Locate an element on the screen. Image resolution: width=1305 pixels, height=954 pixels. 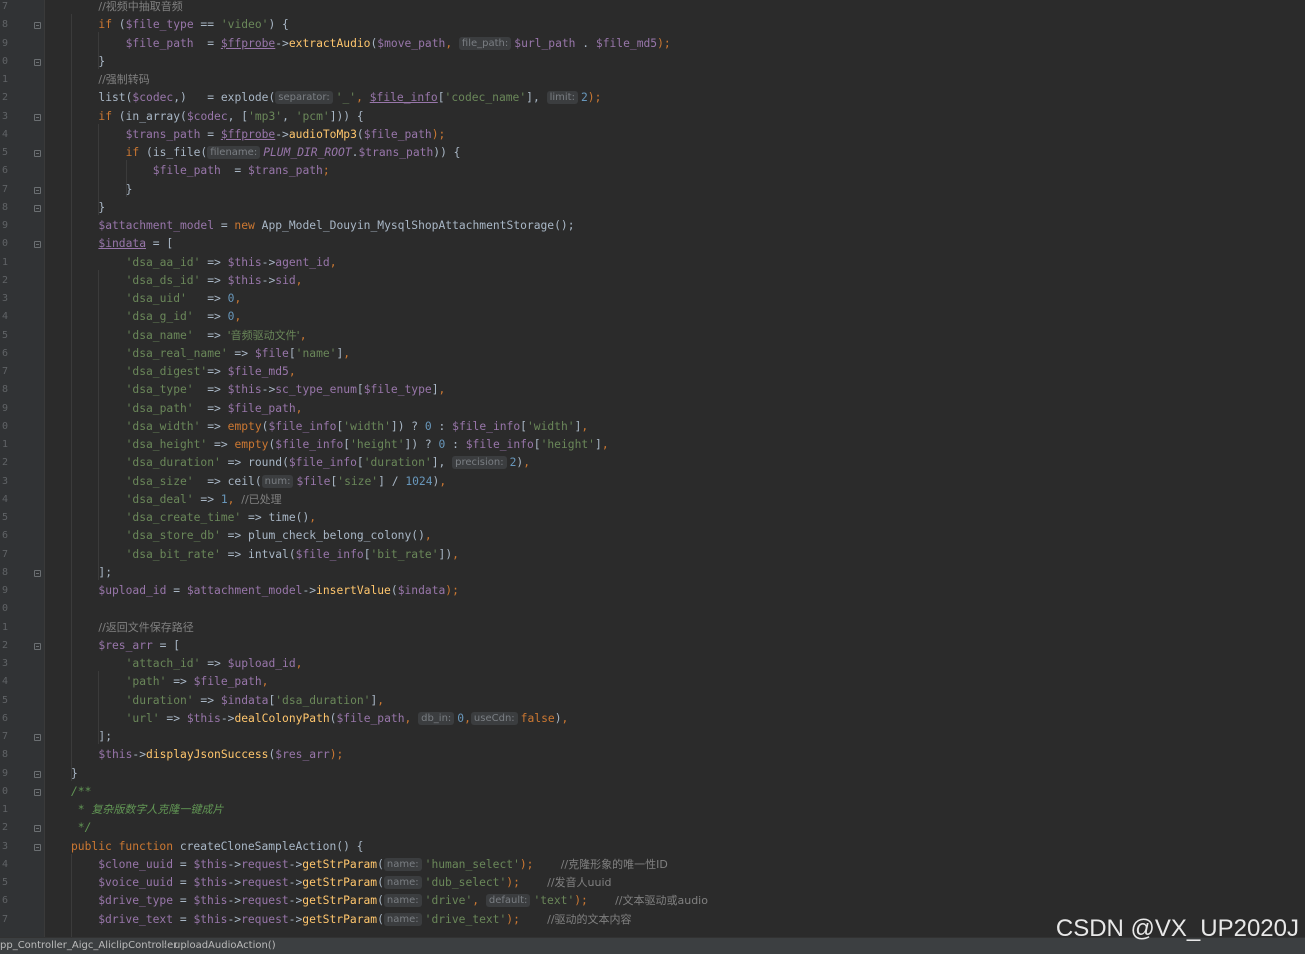
code-line: 'dsa_deal' => 1, //已处理 is located at coordinates (190, 500).